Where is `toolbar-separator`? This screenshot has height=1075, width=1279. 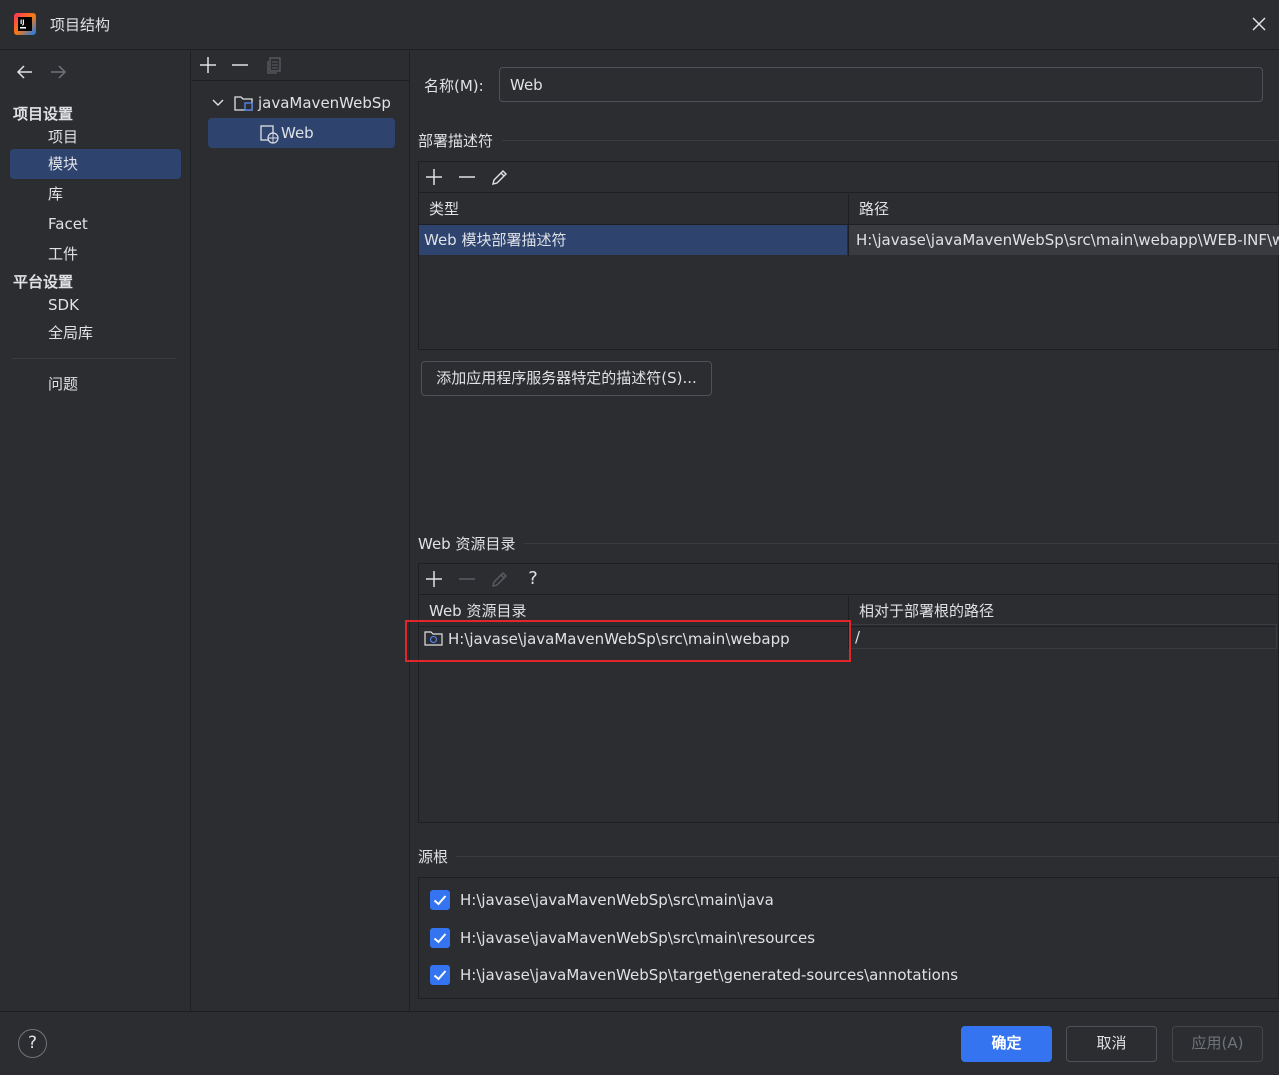 toolbar-separator is located at coordinates (301, 80).